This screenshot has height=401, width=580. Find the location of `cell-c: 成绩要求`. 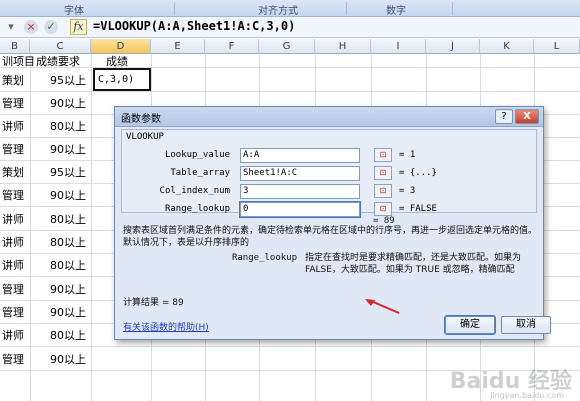

cell-c: 成绩要求 is located at coordinates (58, 61).